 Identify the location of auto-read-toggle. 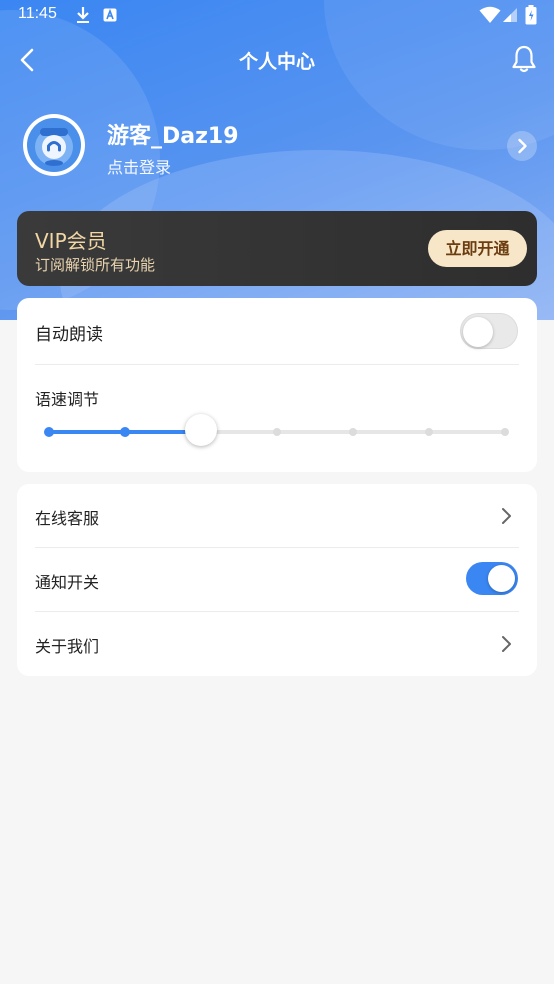
(489, 331).